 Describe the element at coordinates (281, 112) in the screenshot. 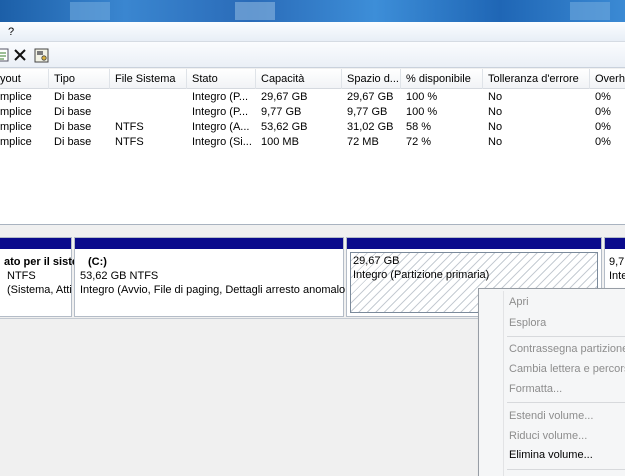

I see `cell-capacity: 9,77 GB` at that location.